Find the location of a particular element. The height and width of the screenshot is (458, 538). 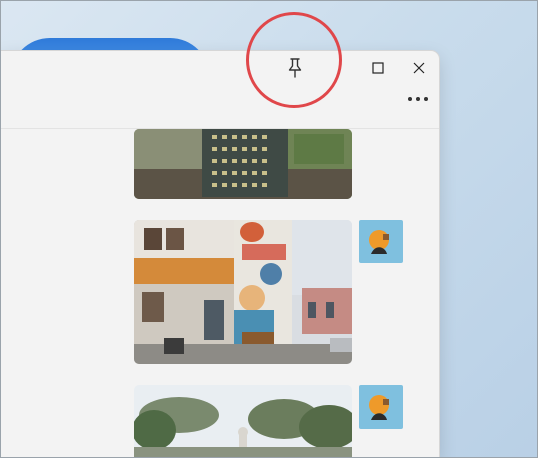

trees-statue-image is located at coordinates (243, 421).